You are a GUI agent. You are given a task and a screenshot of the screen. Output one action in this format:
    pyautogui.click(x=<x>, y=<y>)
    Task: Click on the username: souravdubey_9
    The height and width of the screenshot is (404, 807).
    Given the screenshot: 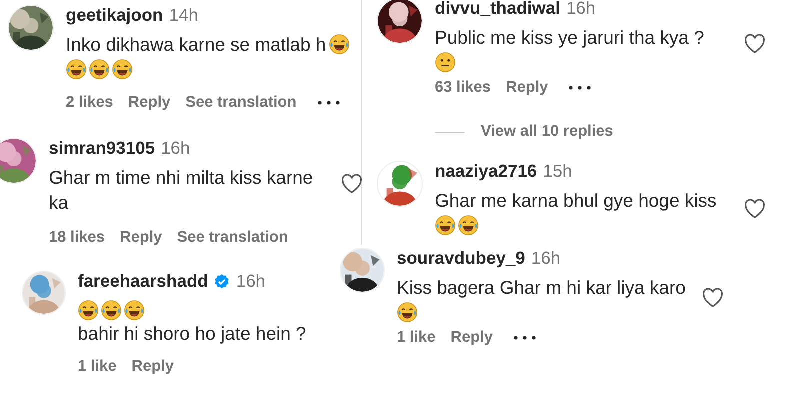 What is the action you would take?
    pyautogui.click(x=461, y=258)
    